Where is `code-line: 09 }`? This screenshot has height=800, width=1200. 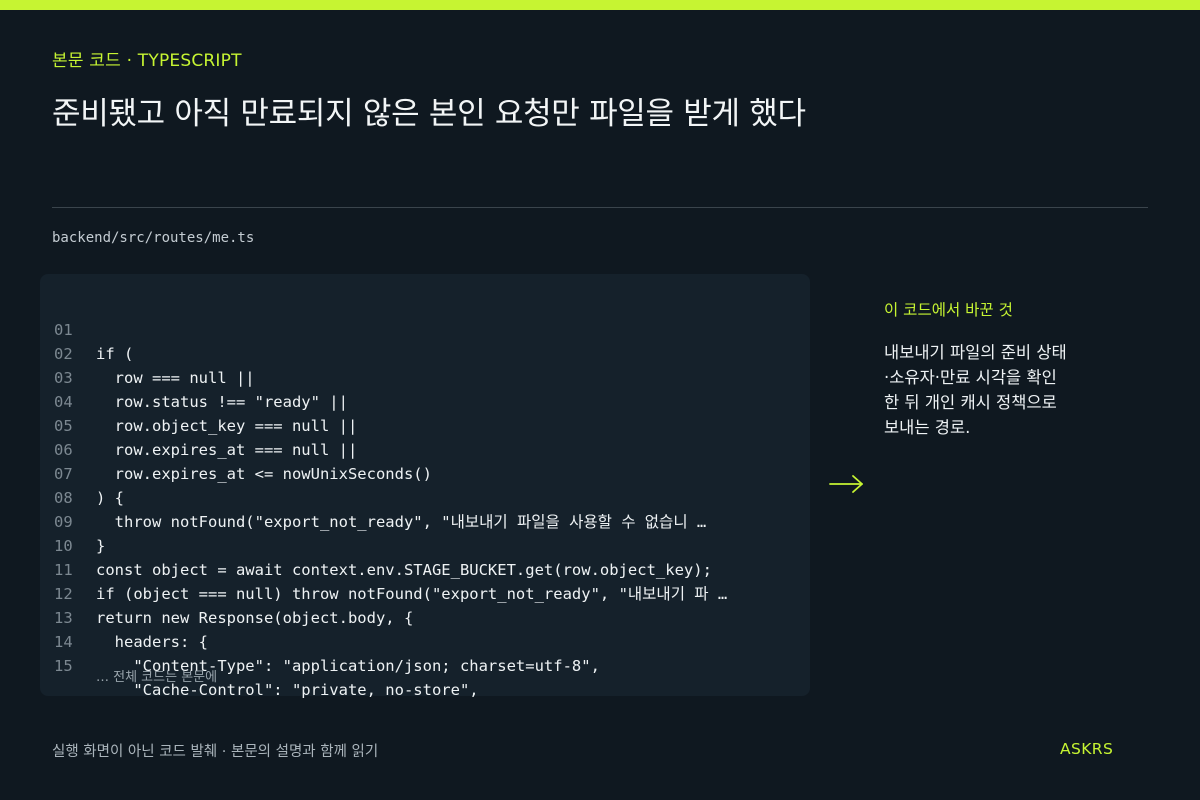 code-line: 09 } is located at coordinates (425, 520).